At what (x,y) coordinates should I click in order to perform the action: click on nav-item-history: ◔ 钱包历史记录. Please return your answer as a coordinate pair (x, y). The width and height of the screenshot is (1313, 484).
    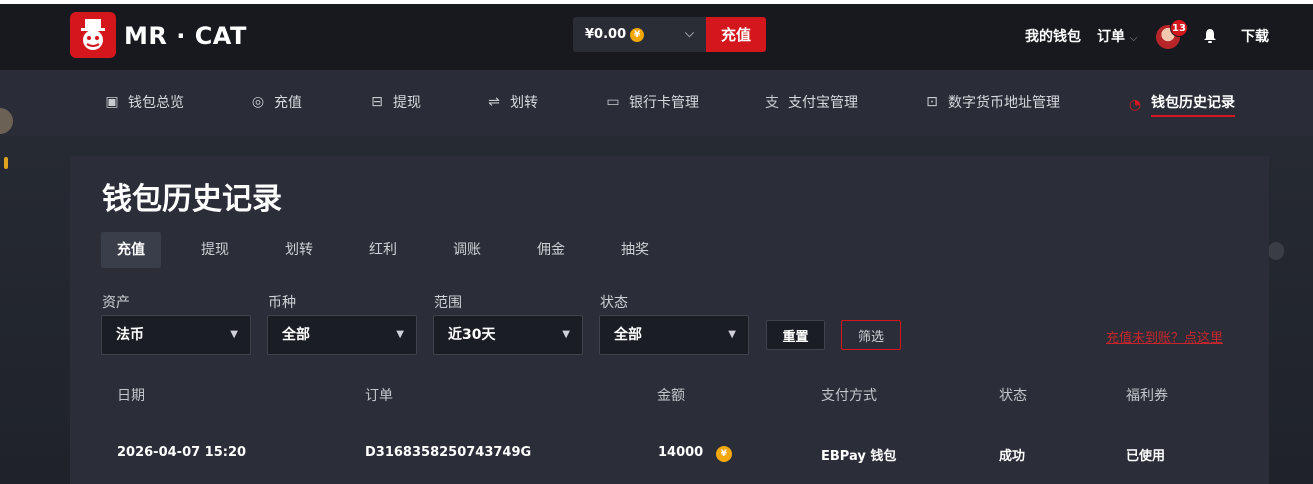
    Looking at the image, I should click on (1181, 104).